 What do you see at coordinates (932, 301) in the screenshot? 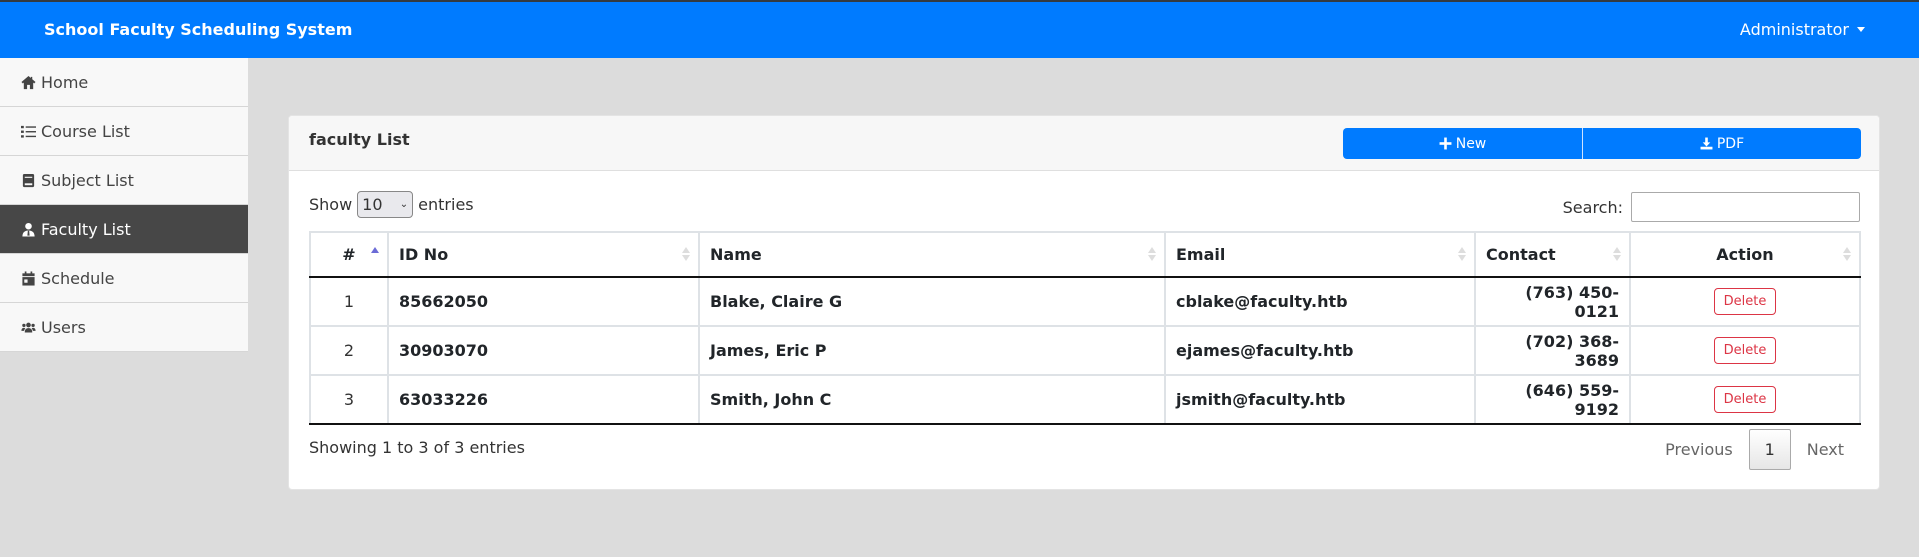
I see `cell-name: Blake, Claire G` at bounding box center [932, 301].